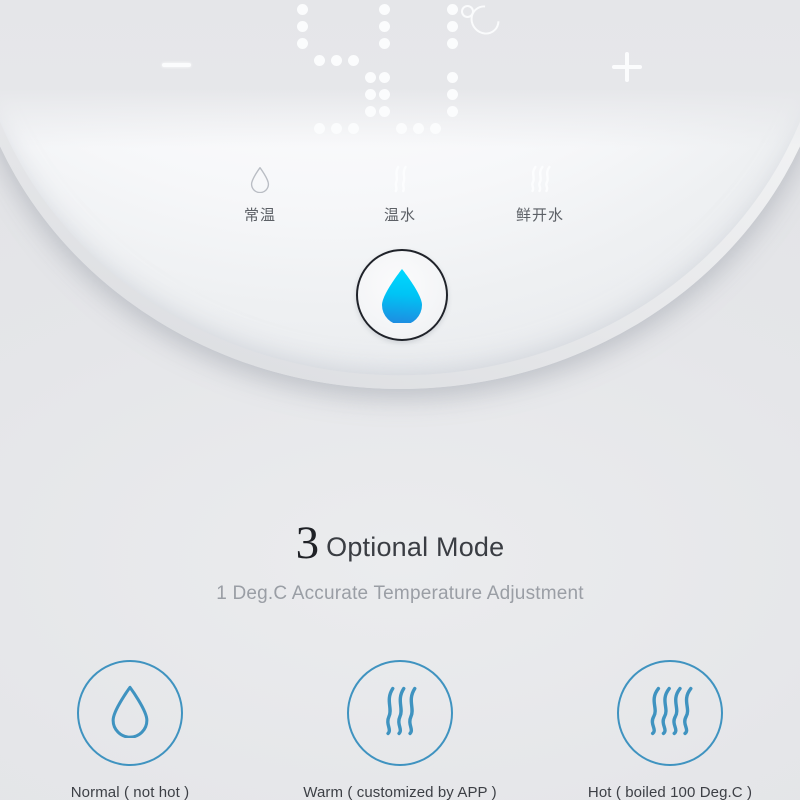  Describe the element at coordinates (417, 67) in the screenshot. I see `temperature-digit-ones` at that location.